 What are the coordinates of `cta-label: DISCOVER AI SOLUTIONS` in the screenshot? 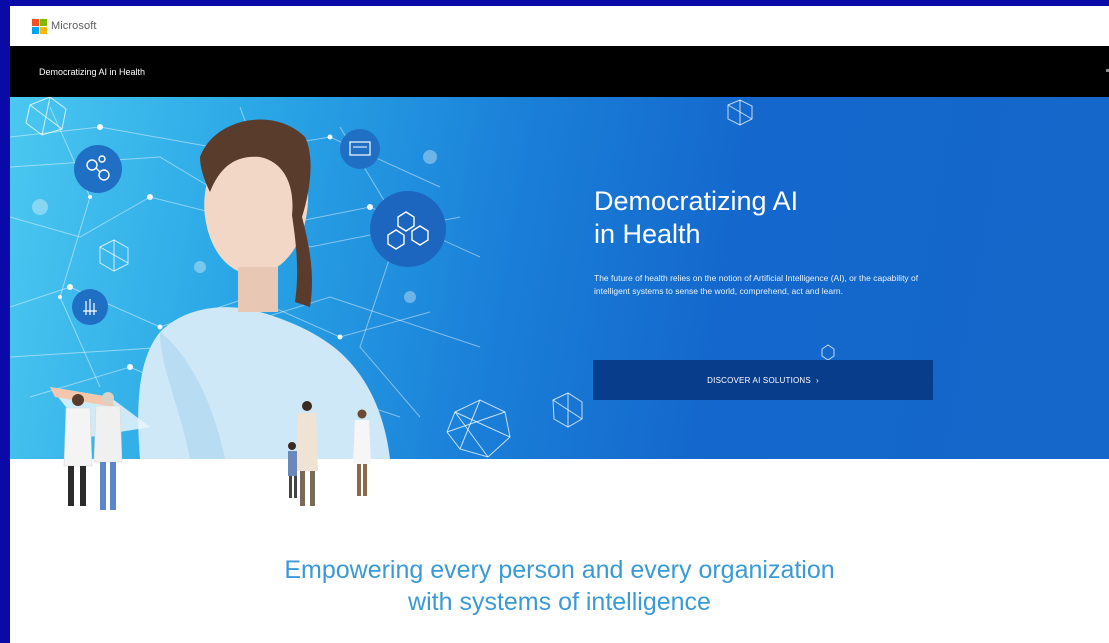 It's located at (759, 380).